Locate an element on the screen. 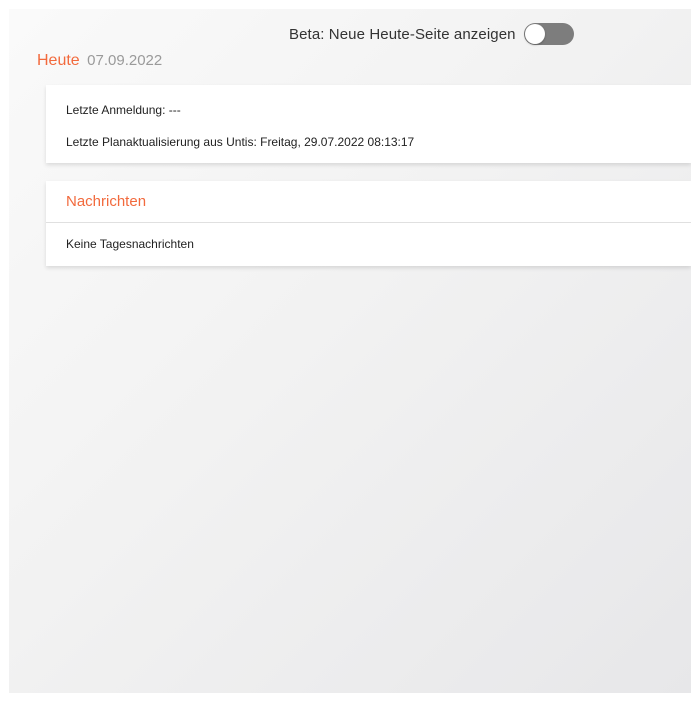 This screenshot has height=702, width=691. page-heading: Heute 07.09.2022 is located at coordinates (99, 61).